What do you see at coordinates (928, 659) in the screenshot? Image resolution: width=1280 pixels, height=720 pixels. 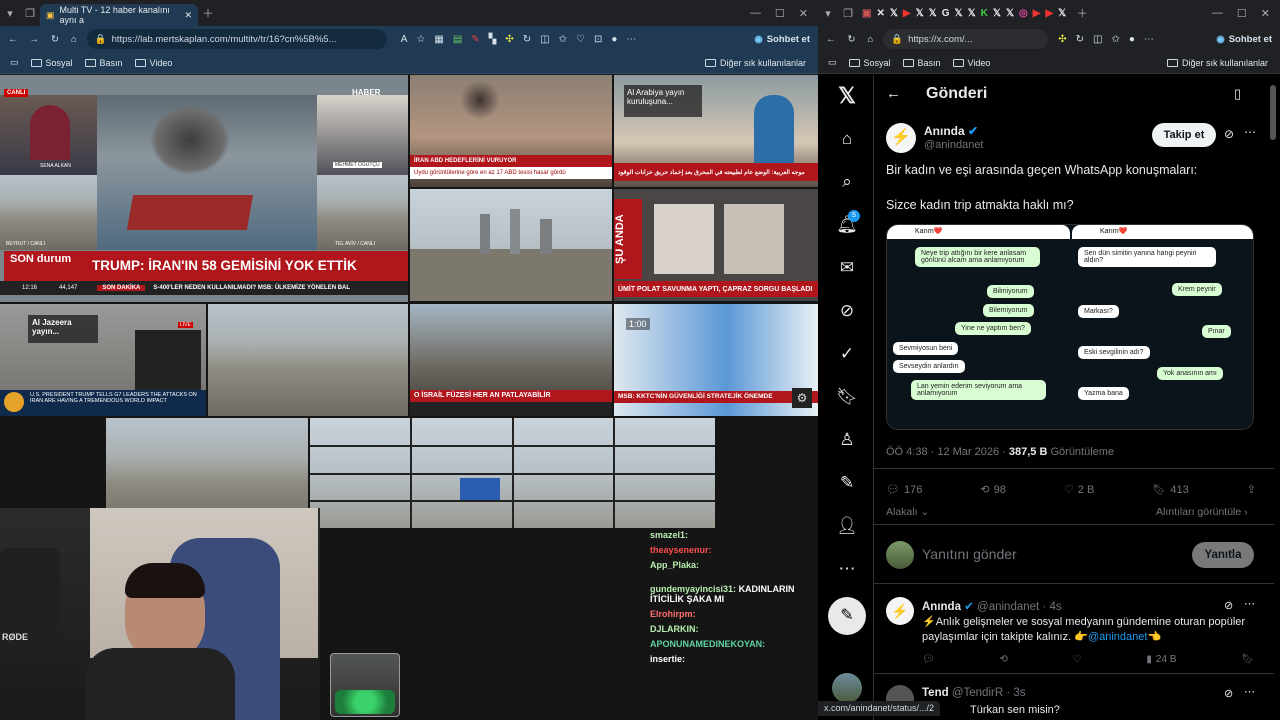 I see `reply-icon: 💬︎` at bounding box center [928, 659].